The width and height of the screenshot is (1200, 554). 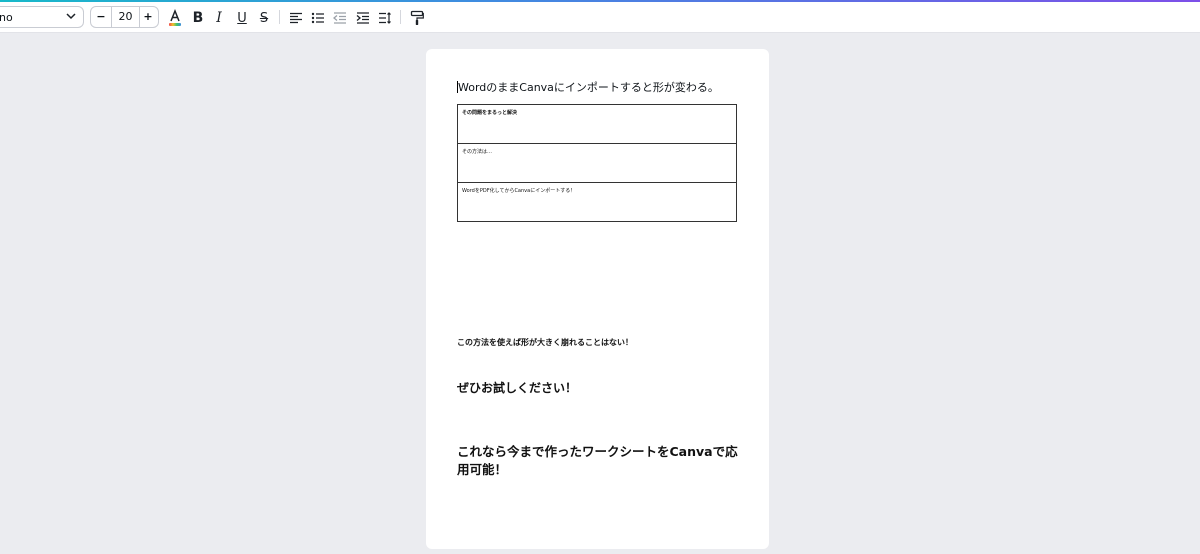 I want to click on italic-icon: I, so click(x=219, y=18).